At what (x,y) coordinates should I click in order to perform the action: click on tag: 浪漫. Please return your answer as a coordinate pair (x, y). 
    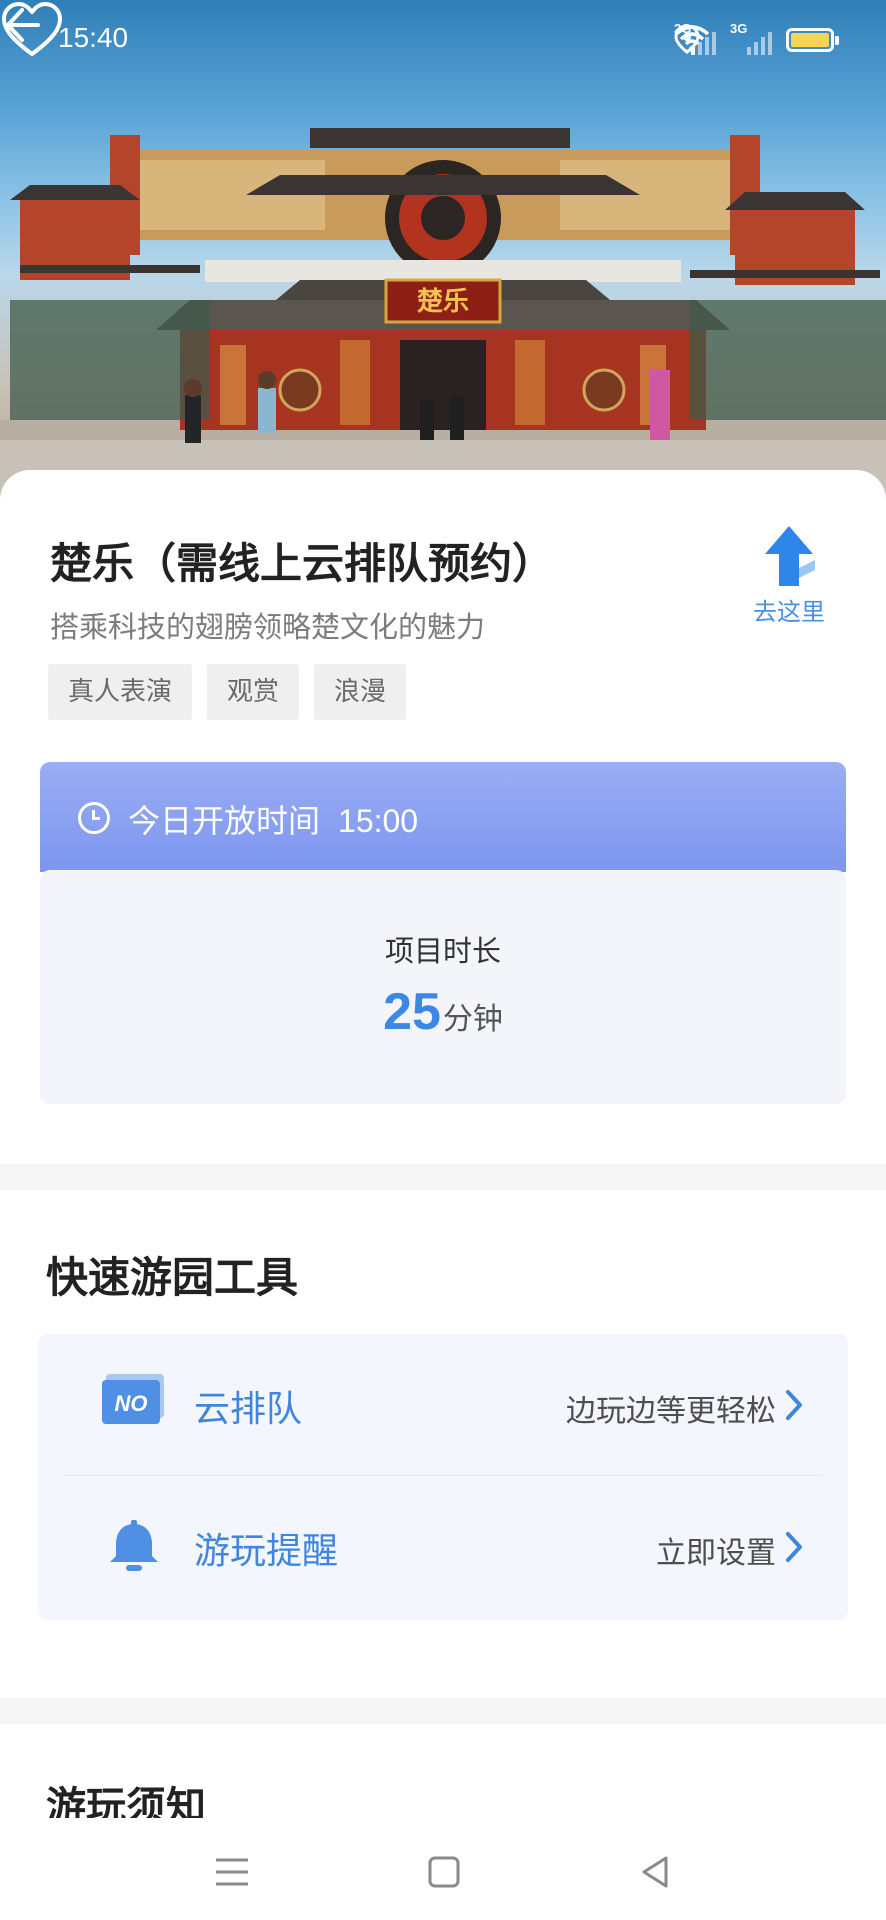
    Looking at the image, I should click on (360, 692).